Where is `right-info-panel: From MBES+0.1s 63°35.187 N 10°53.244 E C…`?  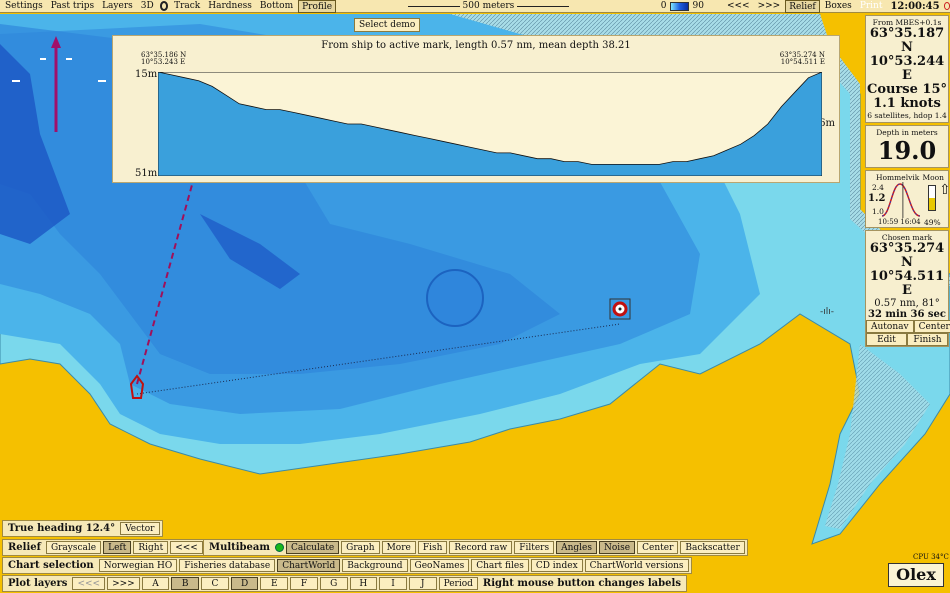 right-info-panel: From MBES+0.1s 63°35.187 N 10°53.244 E C… is located at coordinates (907, 182).